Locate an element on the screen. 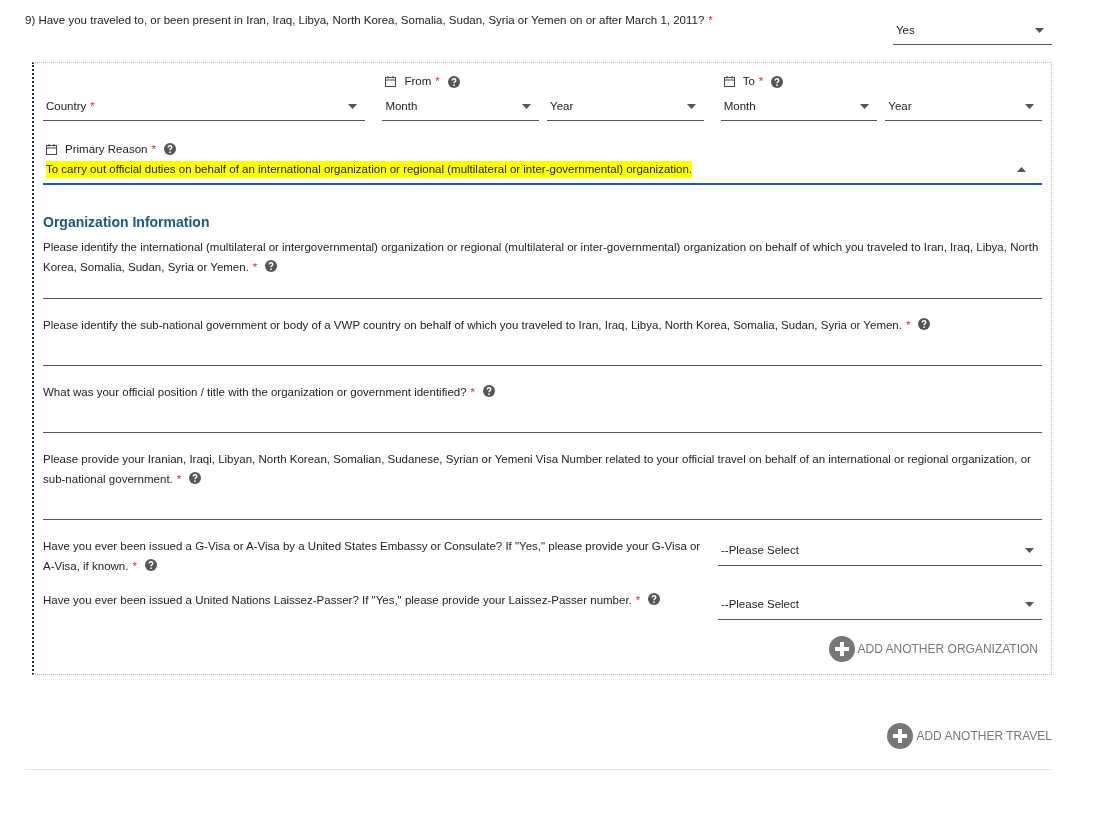 This screenshot has height=814, width=1102. select-value: To carry out official duties on behalf of an international organization or regional (multilateral or inter-governmental) organization. is located at coordinates (369, 170).